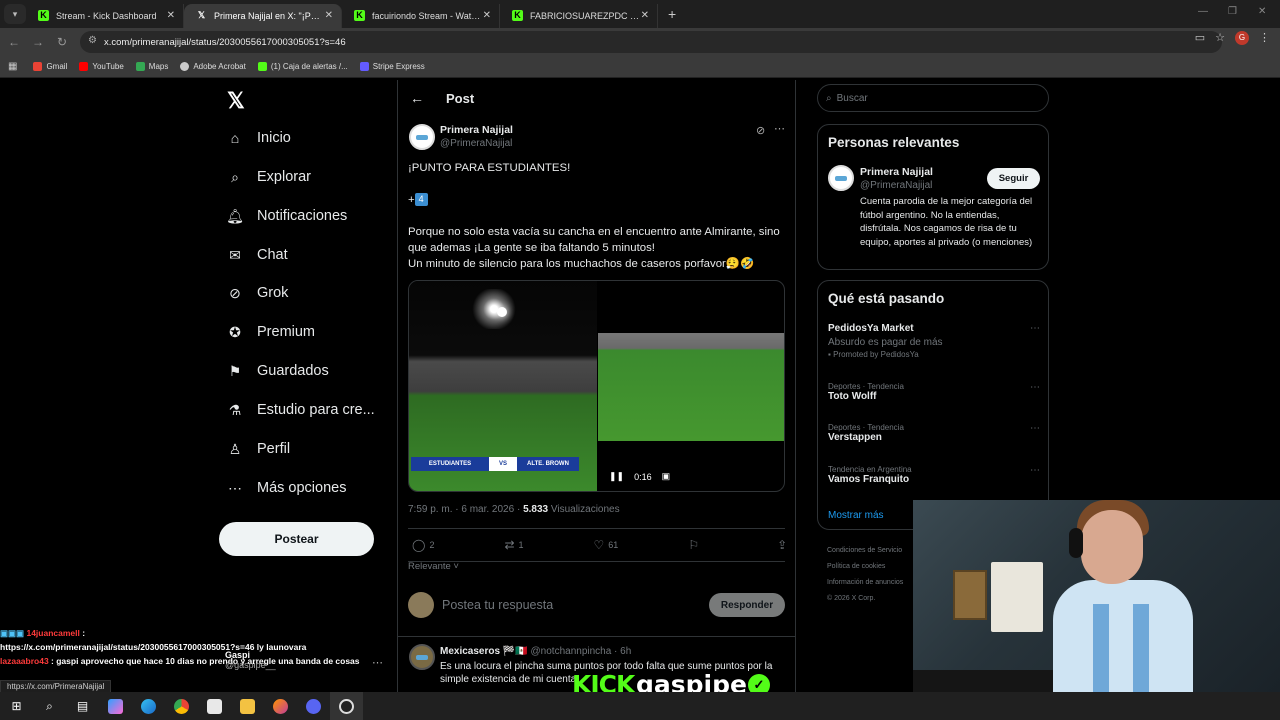 This screenshot has height=720, width=1280. Describe the element at coordinates (779, 128) in the screenshot. I see `more-options-icon: ⋯` at that location.